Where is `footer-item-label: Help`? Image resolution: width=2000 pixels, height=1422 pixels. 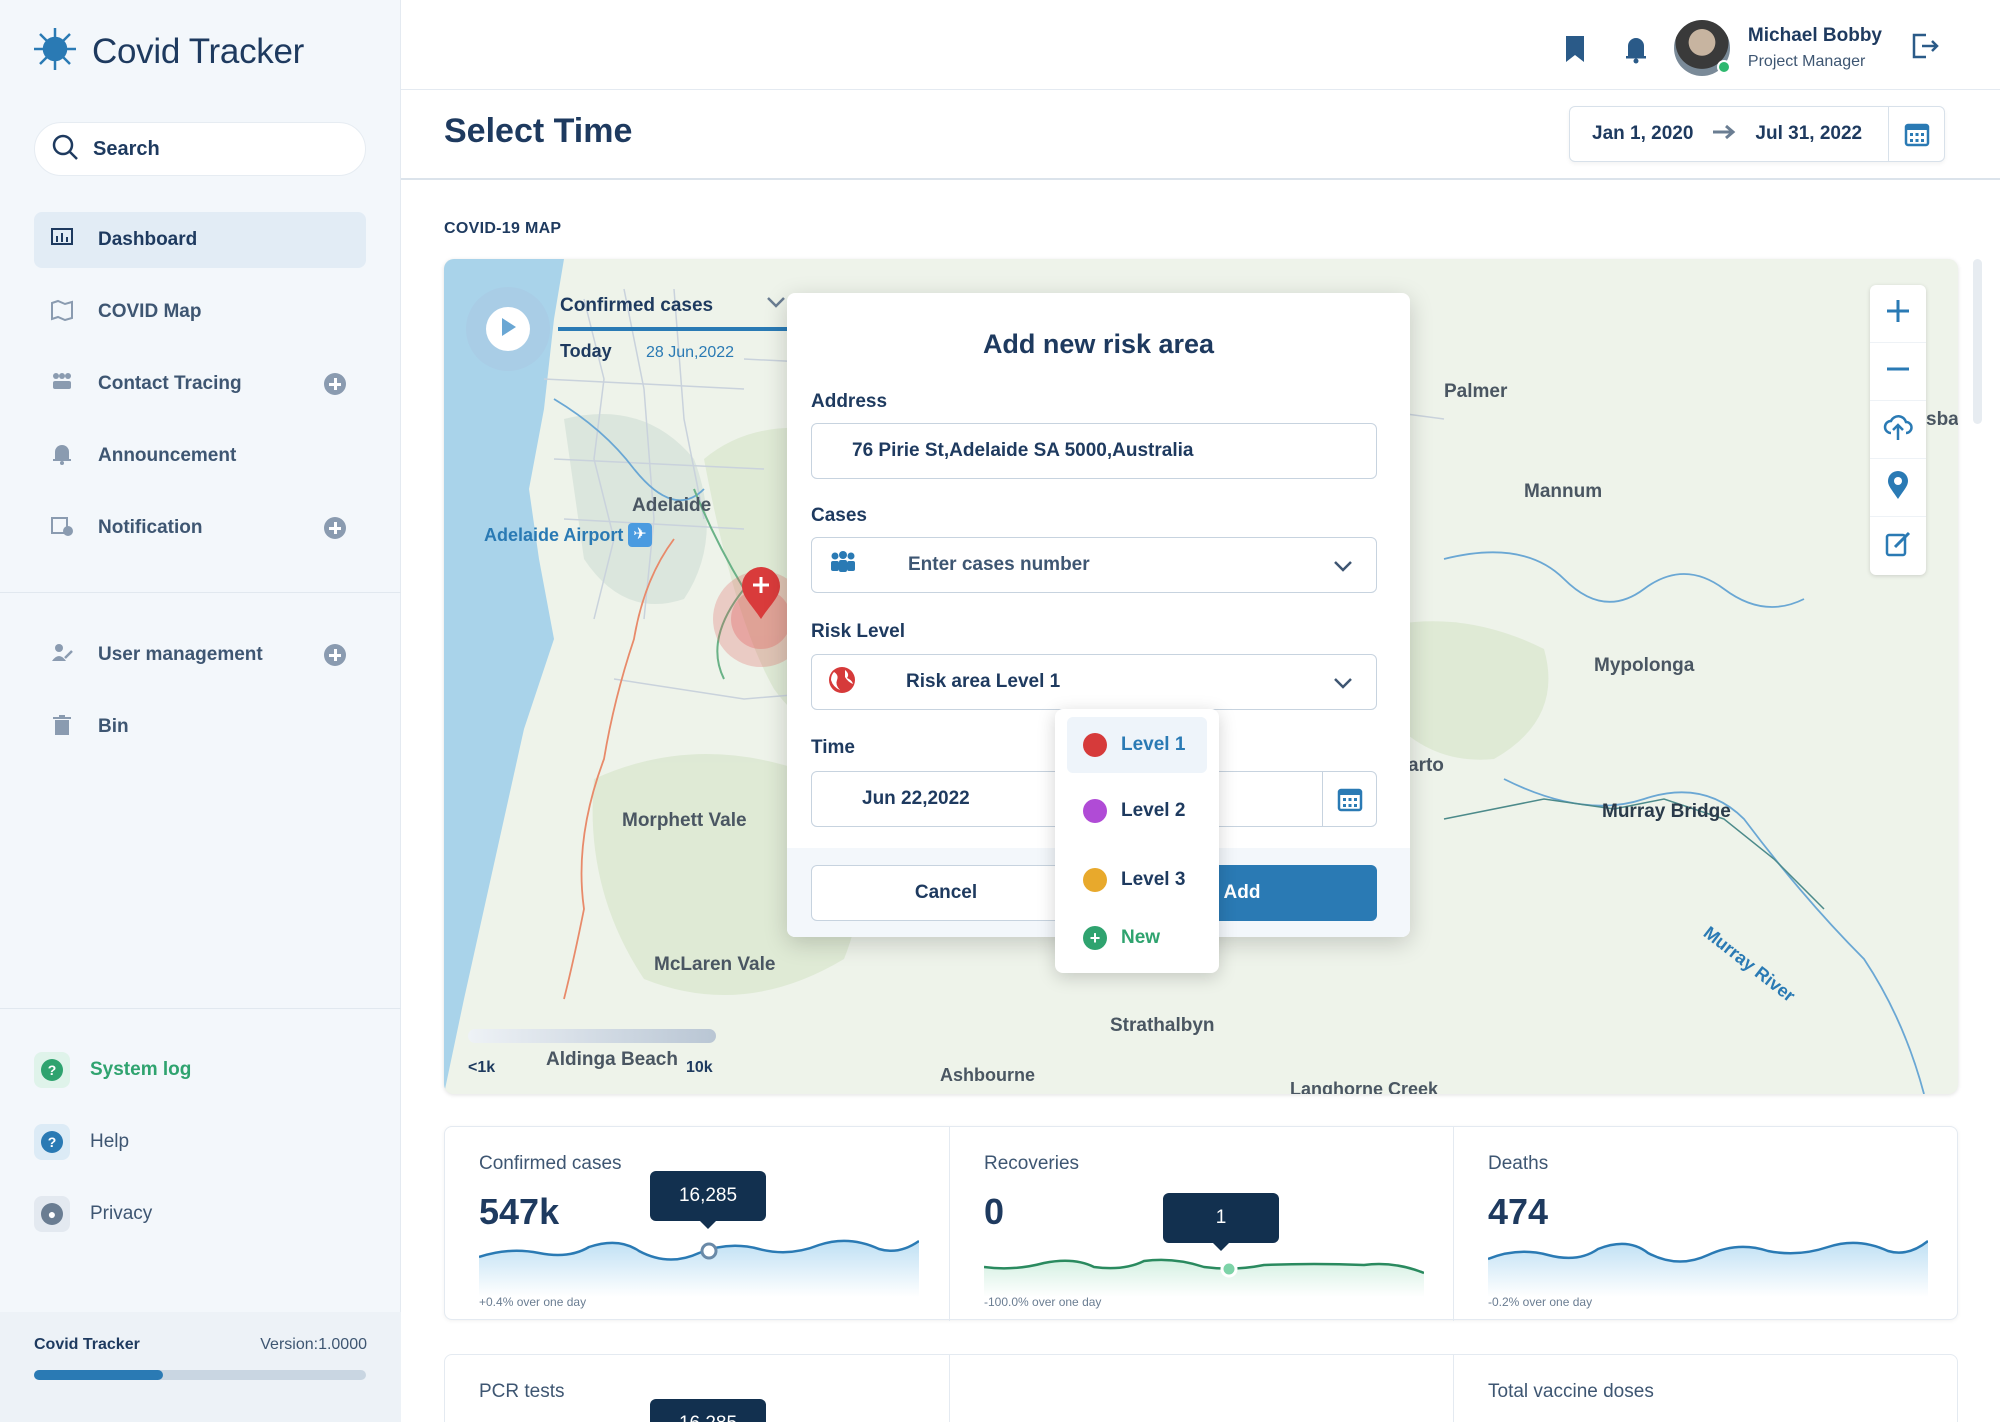
footer-item-label: Help is located at coordinates (110, 1141).